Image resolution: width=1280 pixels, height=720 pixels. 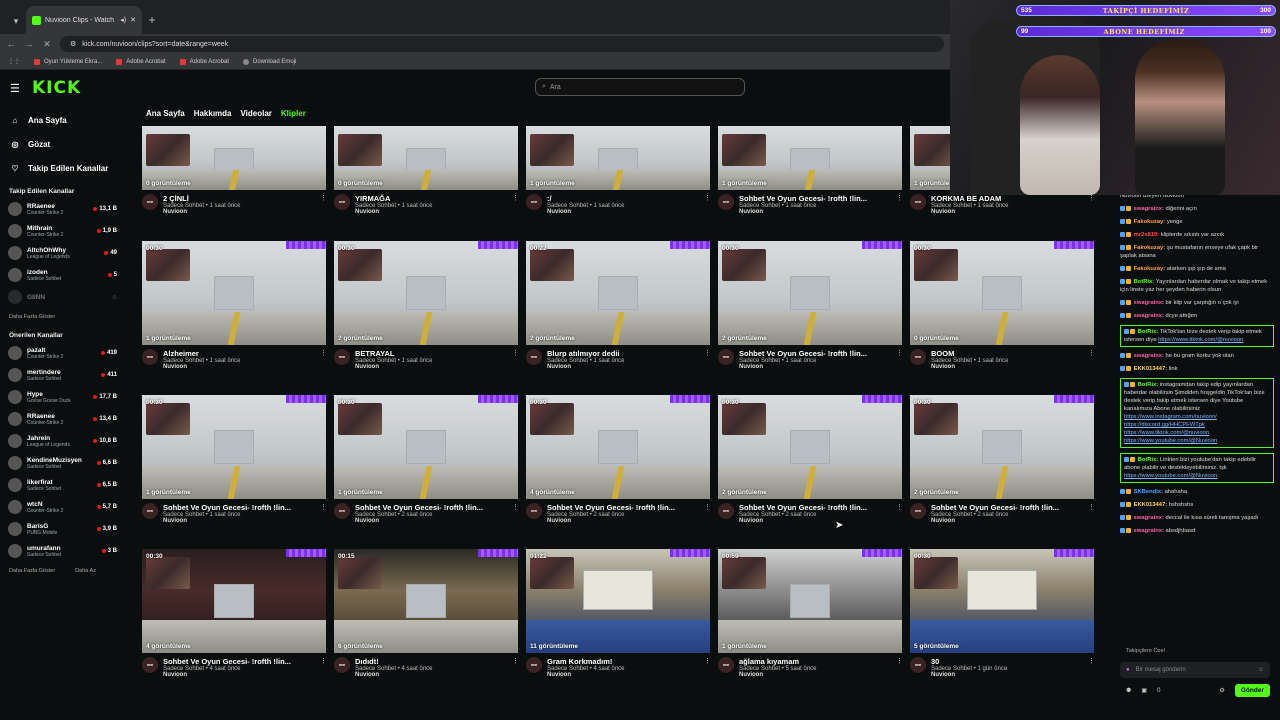 I want to click on clip-thumbnail: 00:30 5 görüntüleme, so click(x=1002, y=601).